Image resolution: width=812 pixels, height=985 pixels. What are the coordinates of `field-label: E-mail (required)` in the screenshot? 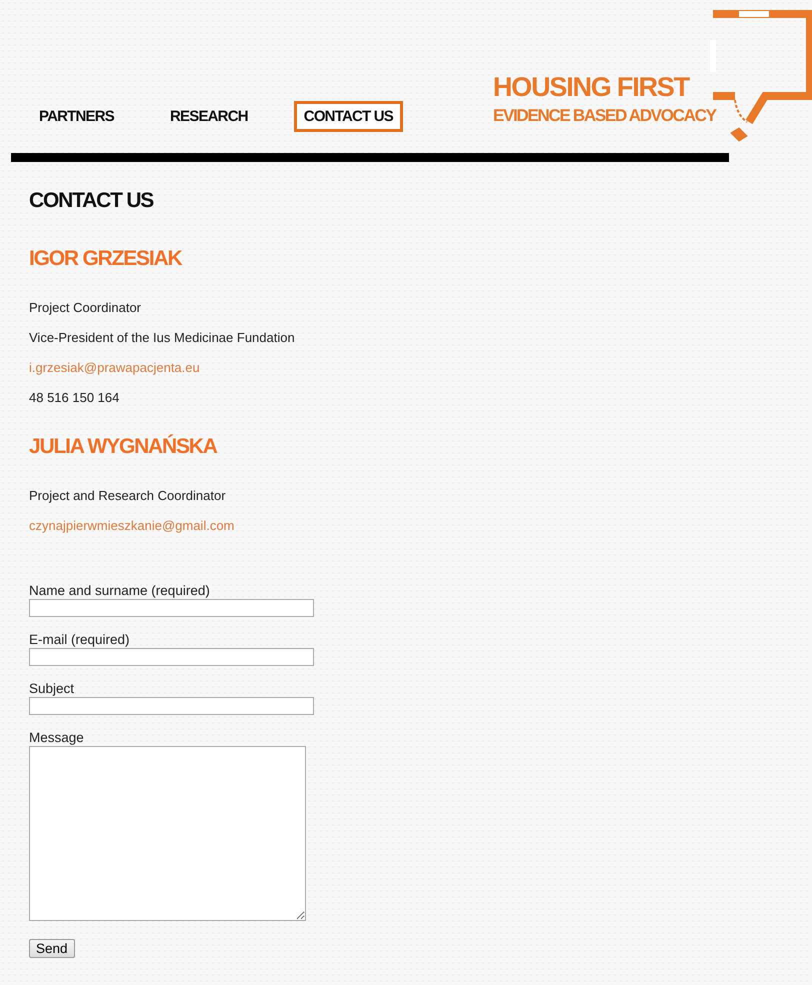 It's located at (80, 639).